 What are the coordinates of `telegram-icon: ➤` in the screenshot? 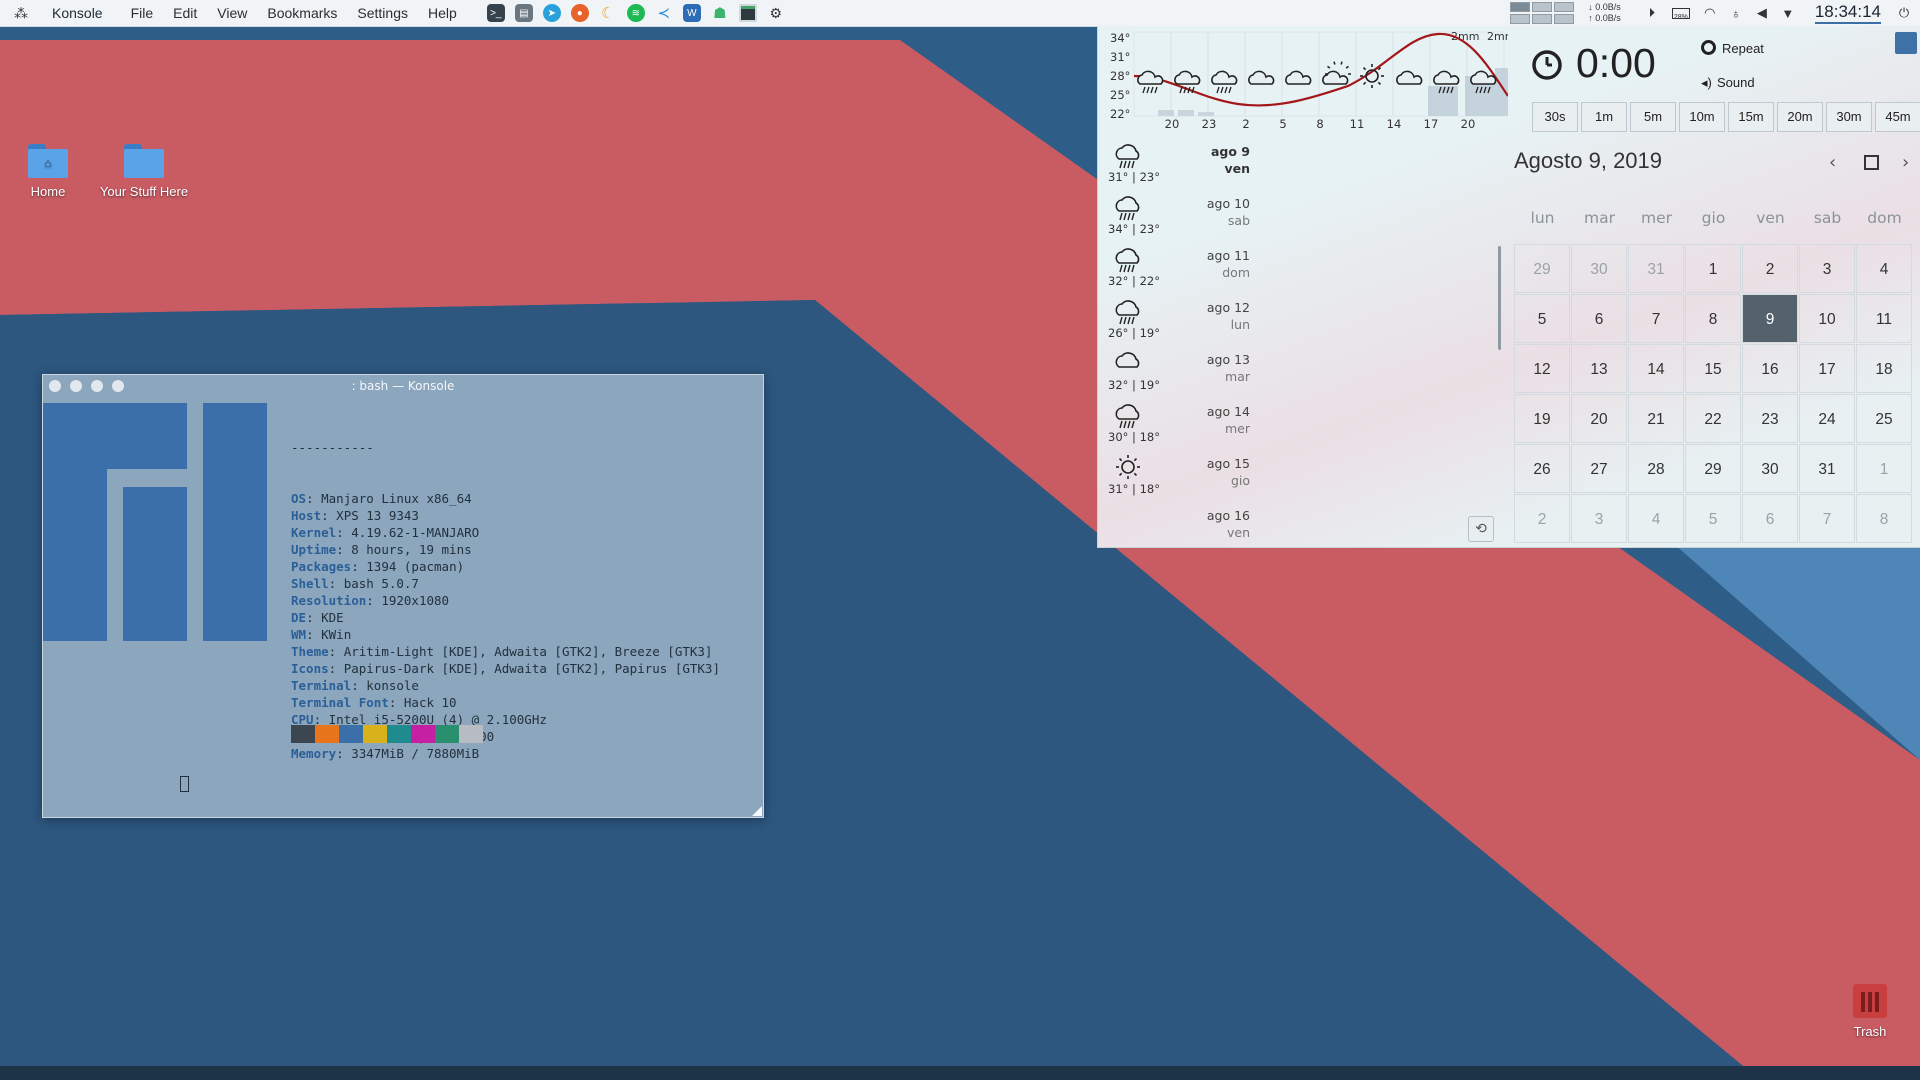 It's located at (551, 13).